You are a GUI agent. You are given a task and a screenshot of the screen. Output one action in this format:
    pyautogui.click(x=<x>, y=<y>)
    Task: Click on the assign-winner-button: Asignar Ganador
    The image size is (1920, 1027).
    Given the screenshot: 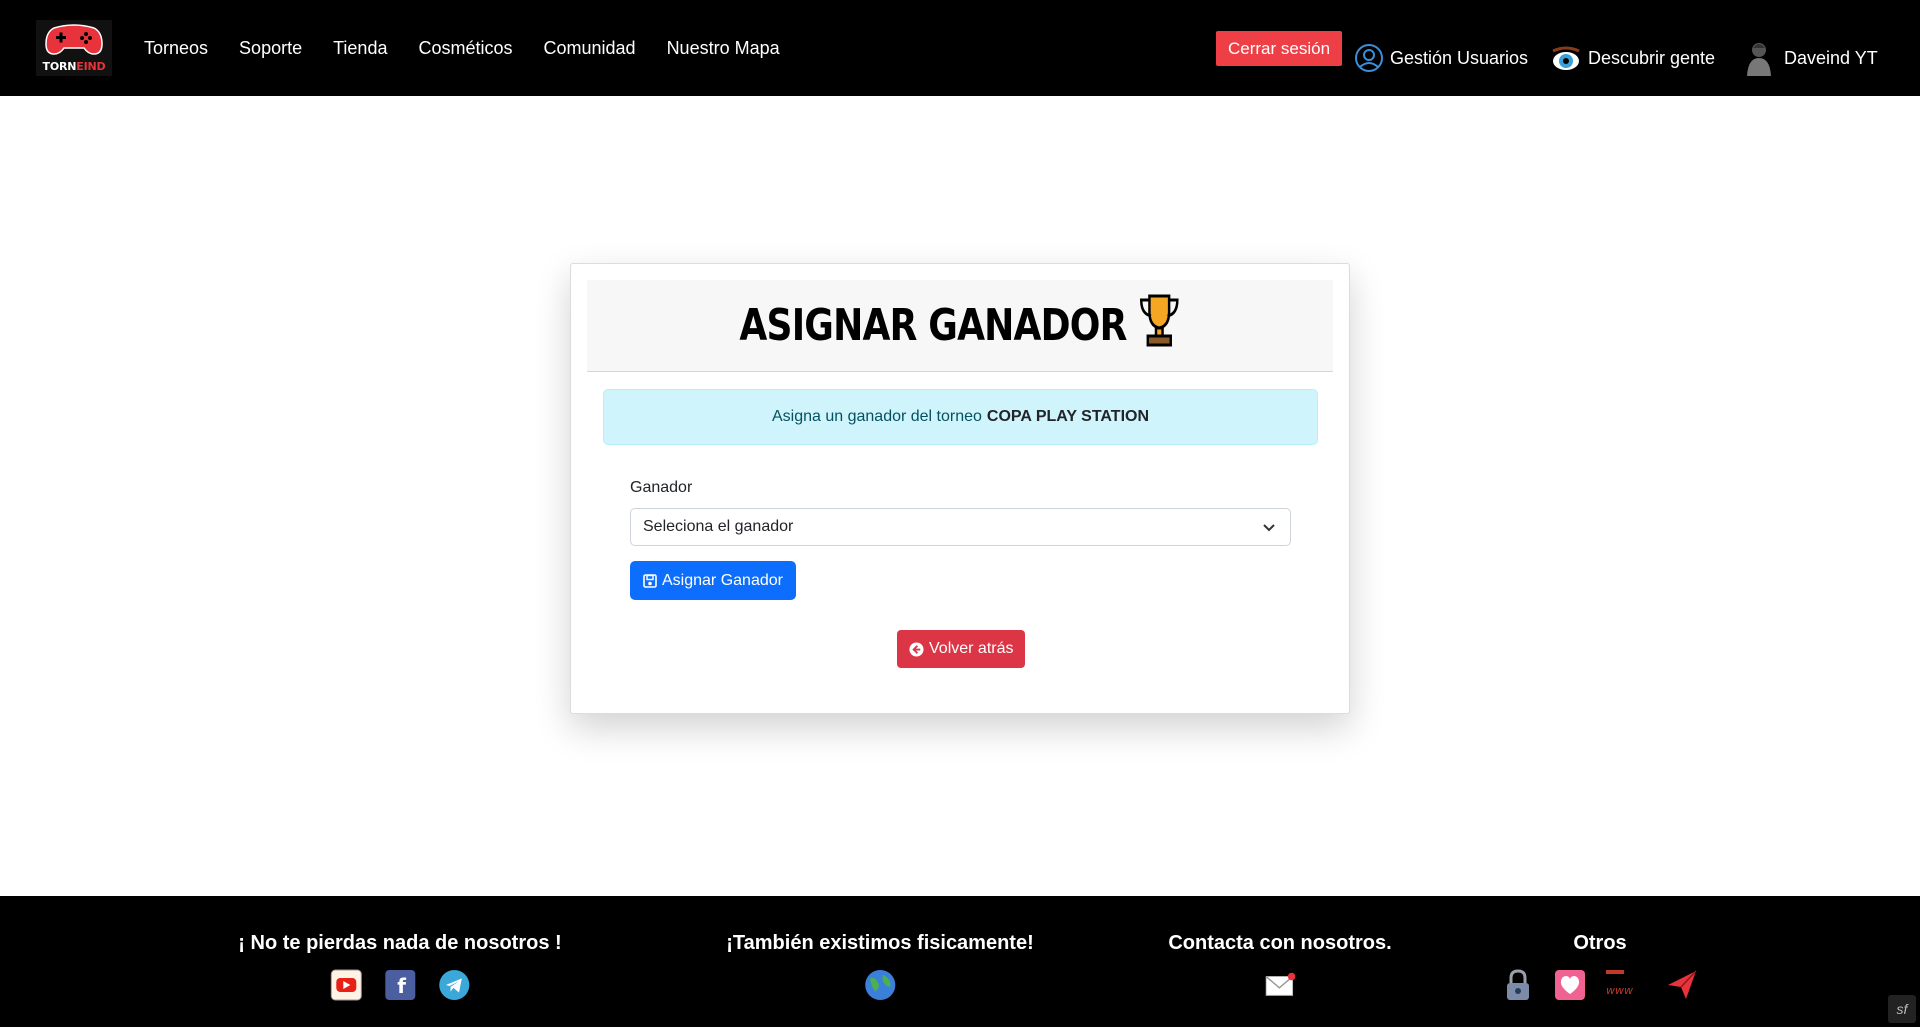 What is the action you would take?
    pyautogui.click(x=713, y=580)
    